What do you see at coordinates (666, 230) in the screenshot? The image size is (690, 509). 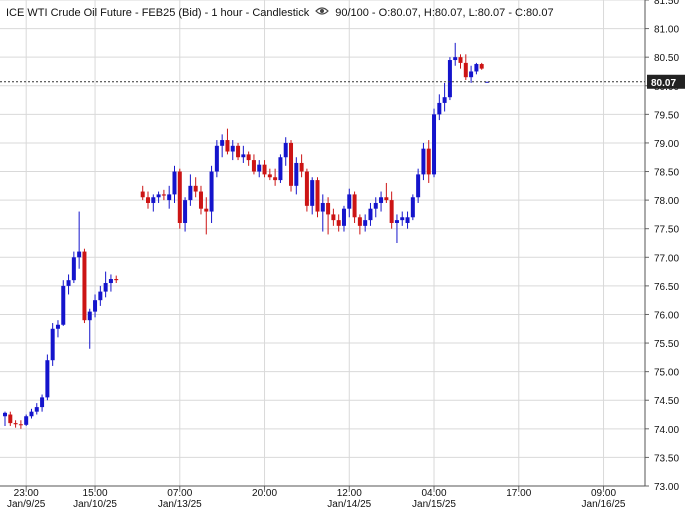 I see `y-tick-label: 77.50` at bounding box center [666, 230].